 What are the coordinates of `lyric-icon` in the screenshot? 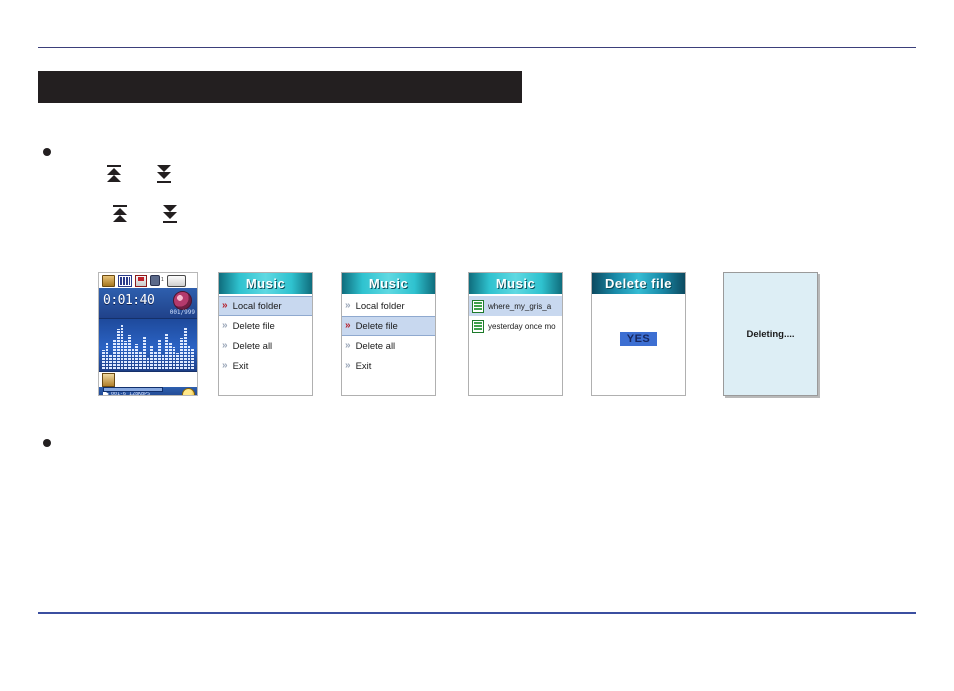 It's located at (108, 380).